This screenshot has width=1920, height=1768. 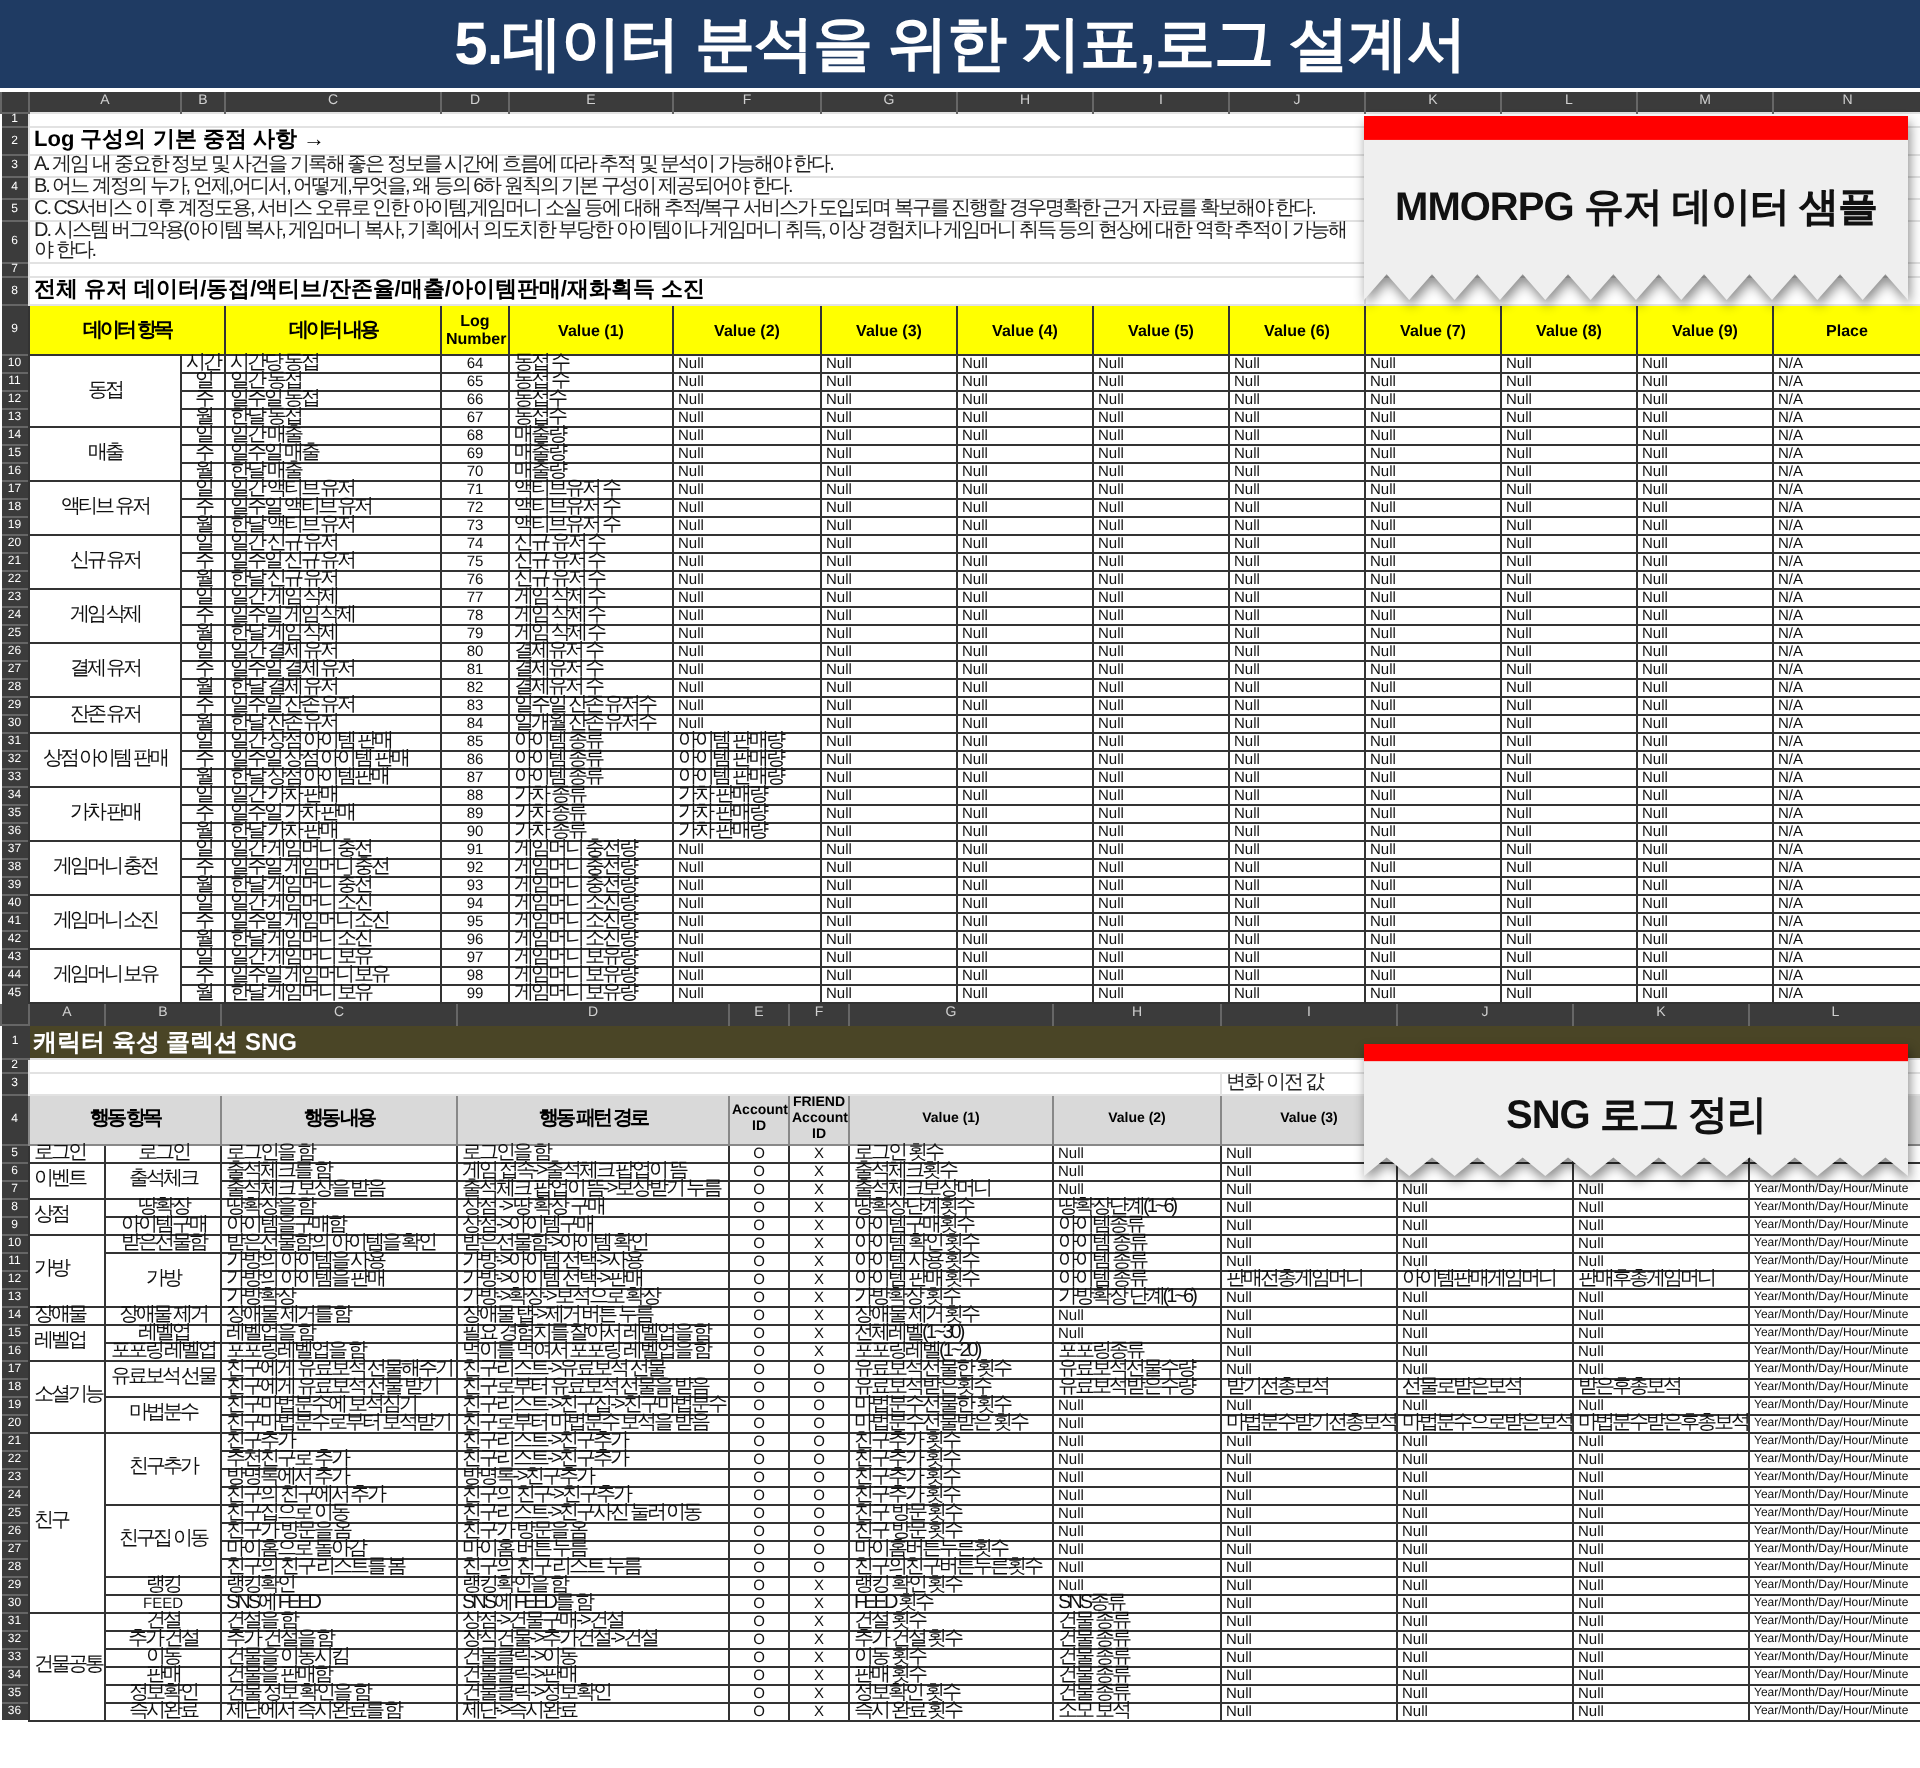 I want to click on table-cell: 동접수, so click(x=591, y=418).